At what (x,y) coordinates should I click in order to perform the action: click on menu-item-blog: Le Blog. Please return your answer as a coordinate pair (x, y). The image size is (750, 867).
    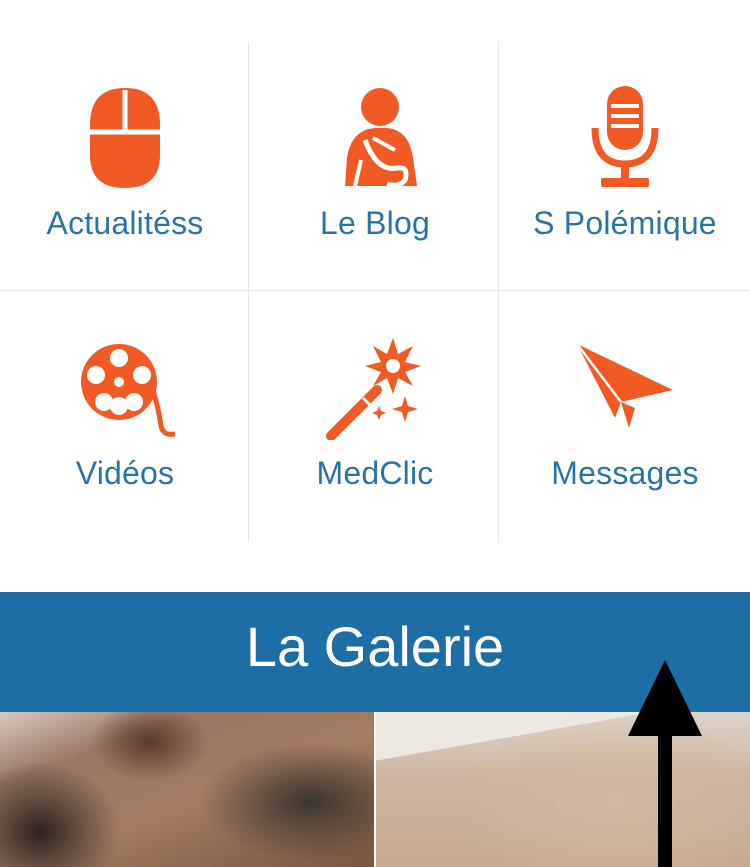
    Looking at the image, I should click on (375, 165).